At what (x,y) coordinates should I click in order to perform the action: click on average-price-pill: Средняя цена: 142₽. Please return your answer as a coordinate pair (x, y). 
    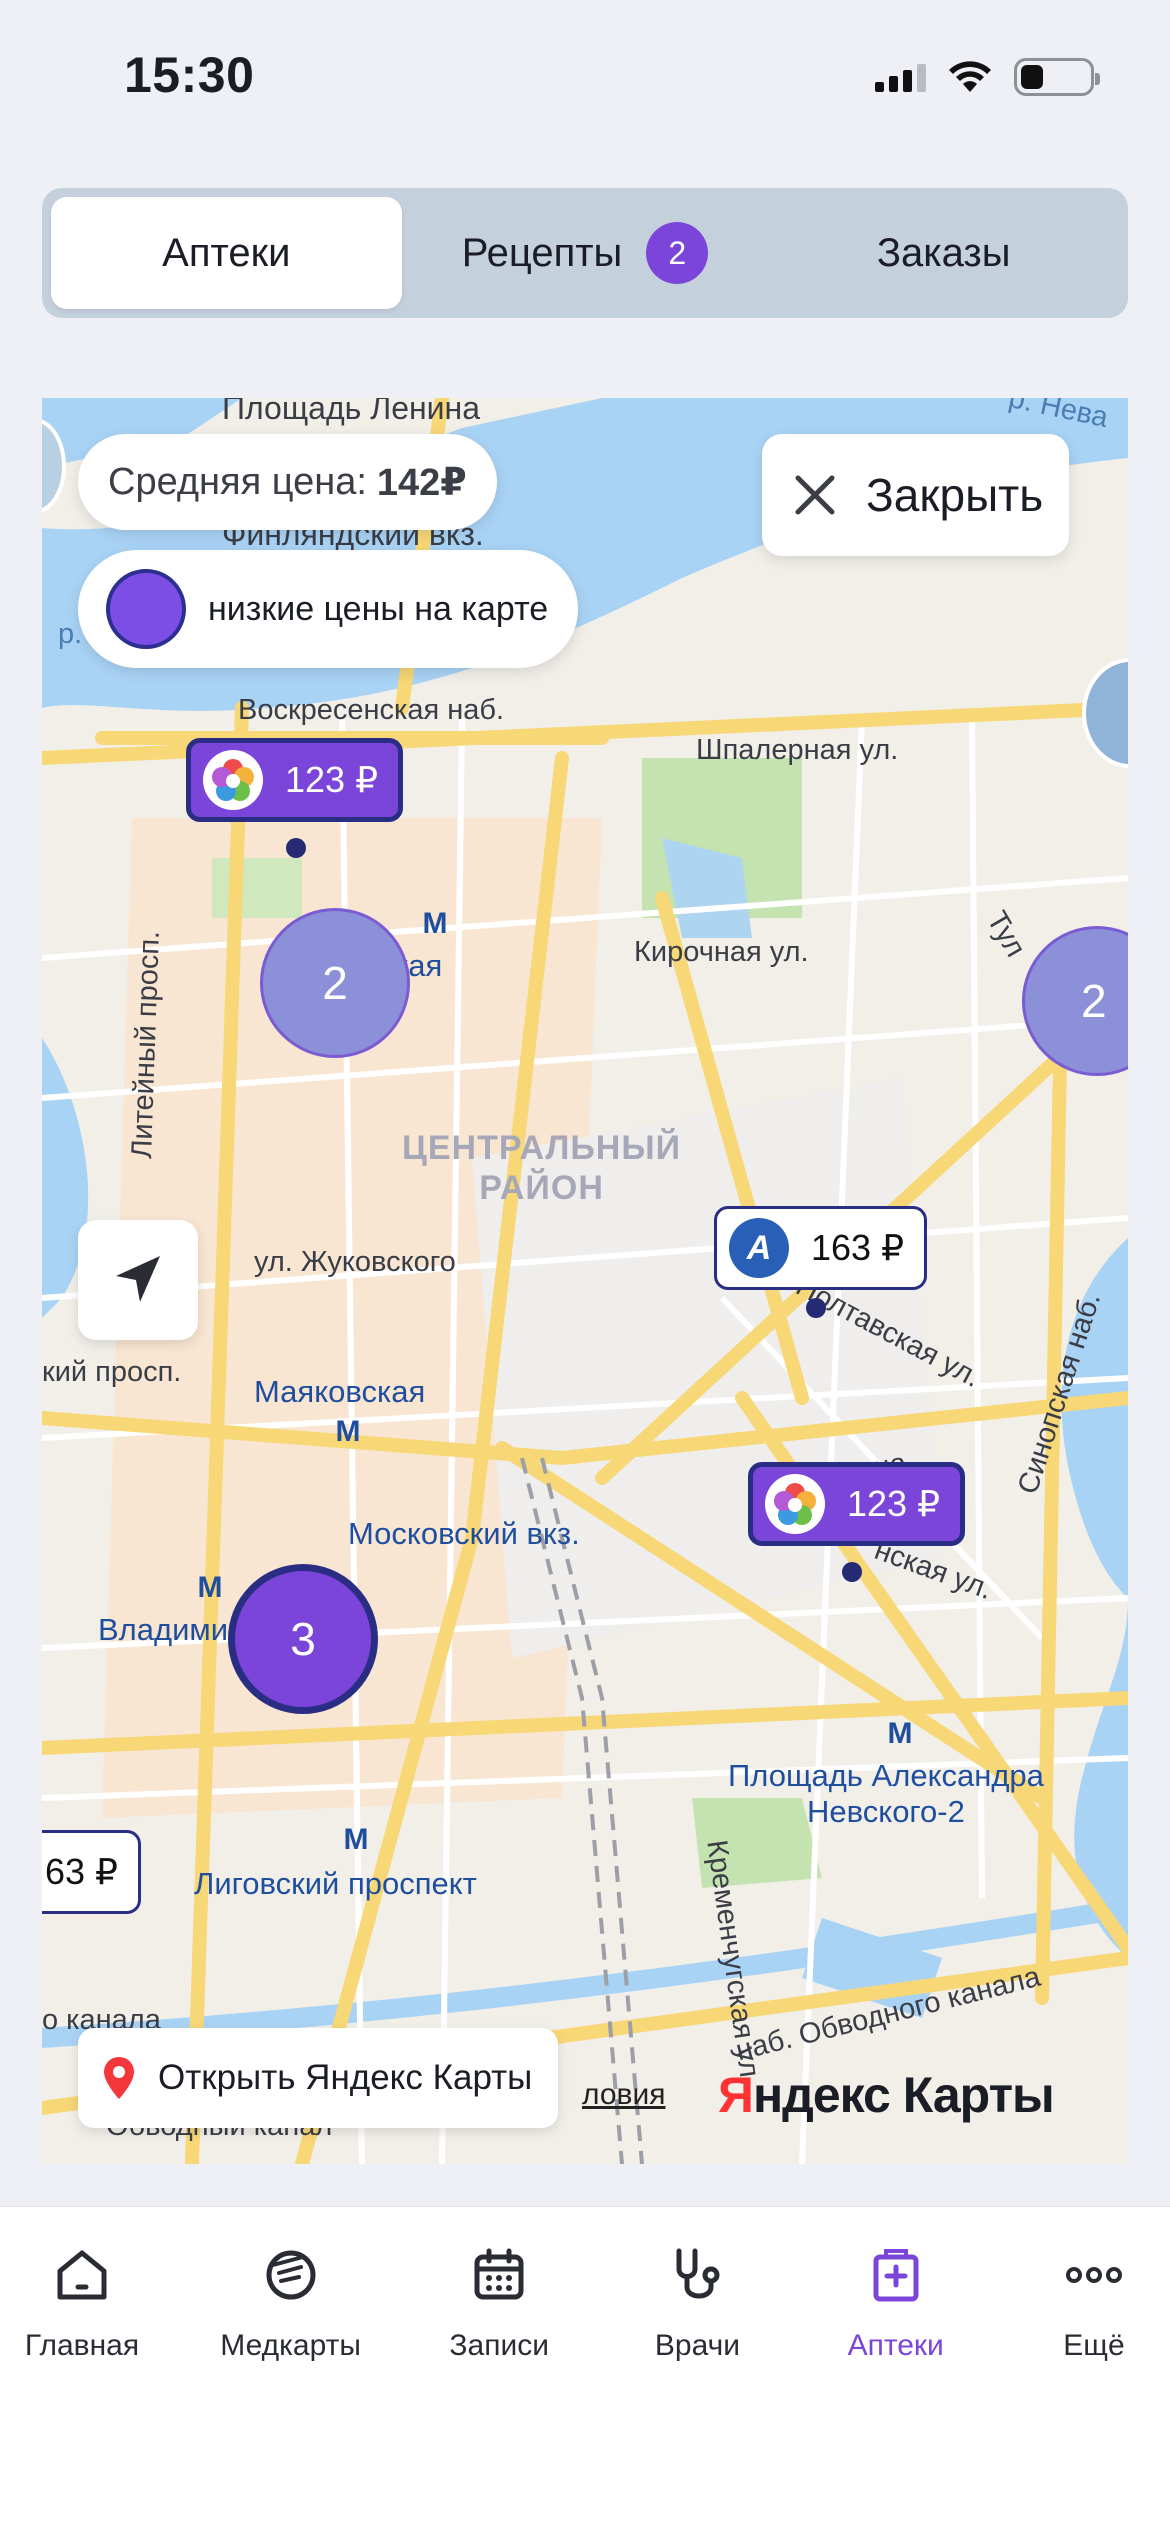
    Looking at the image, I should click on (287, 482).